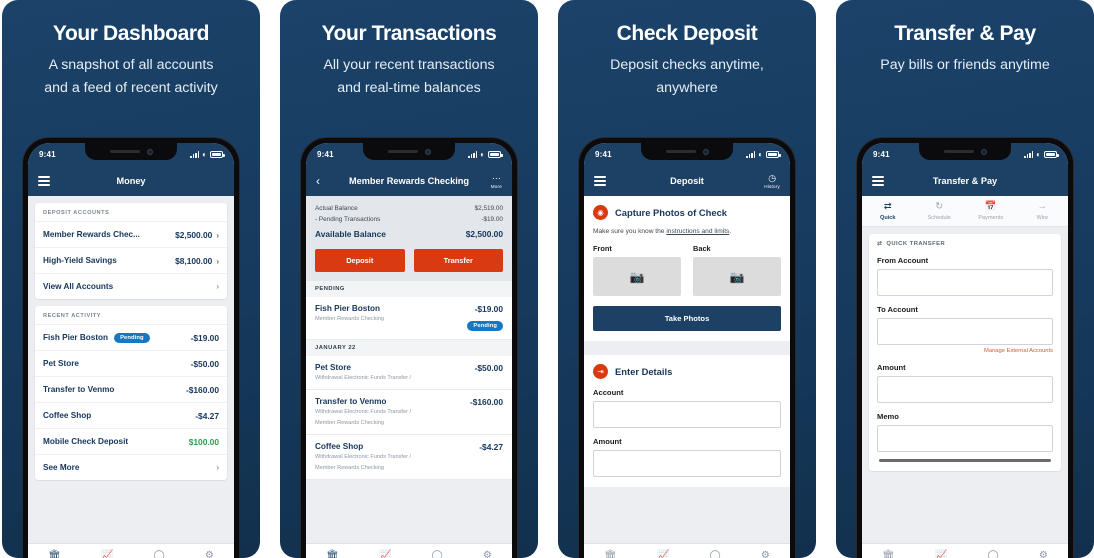  I want to click on status-time: 9:41, so click(881, 154).